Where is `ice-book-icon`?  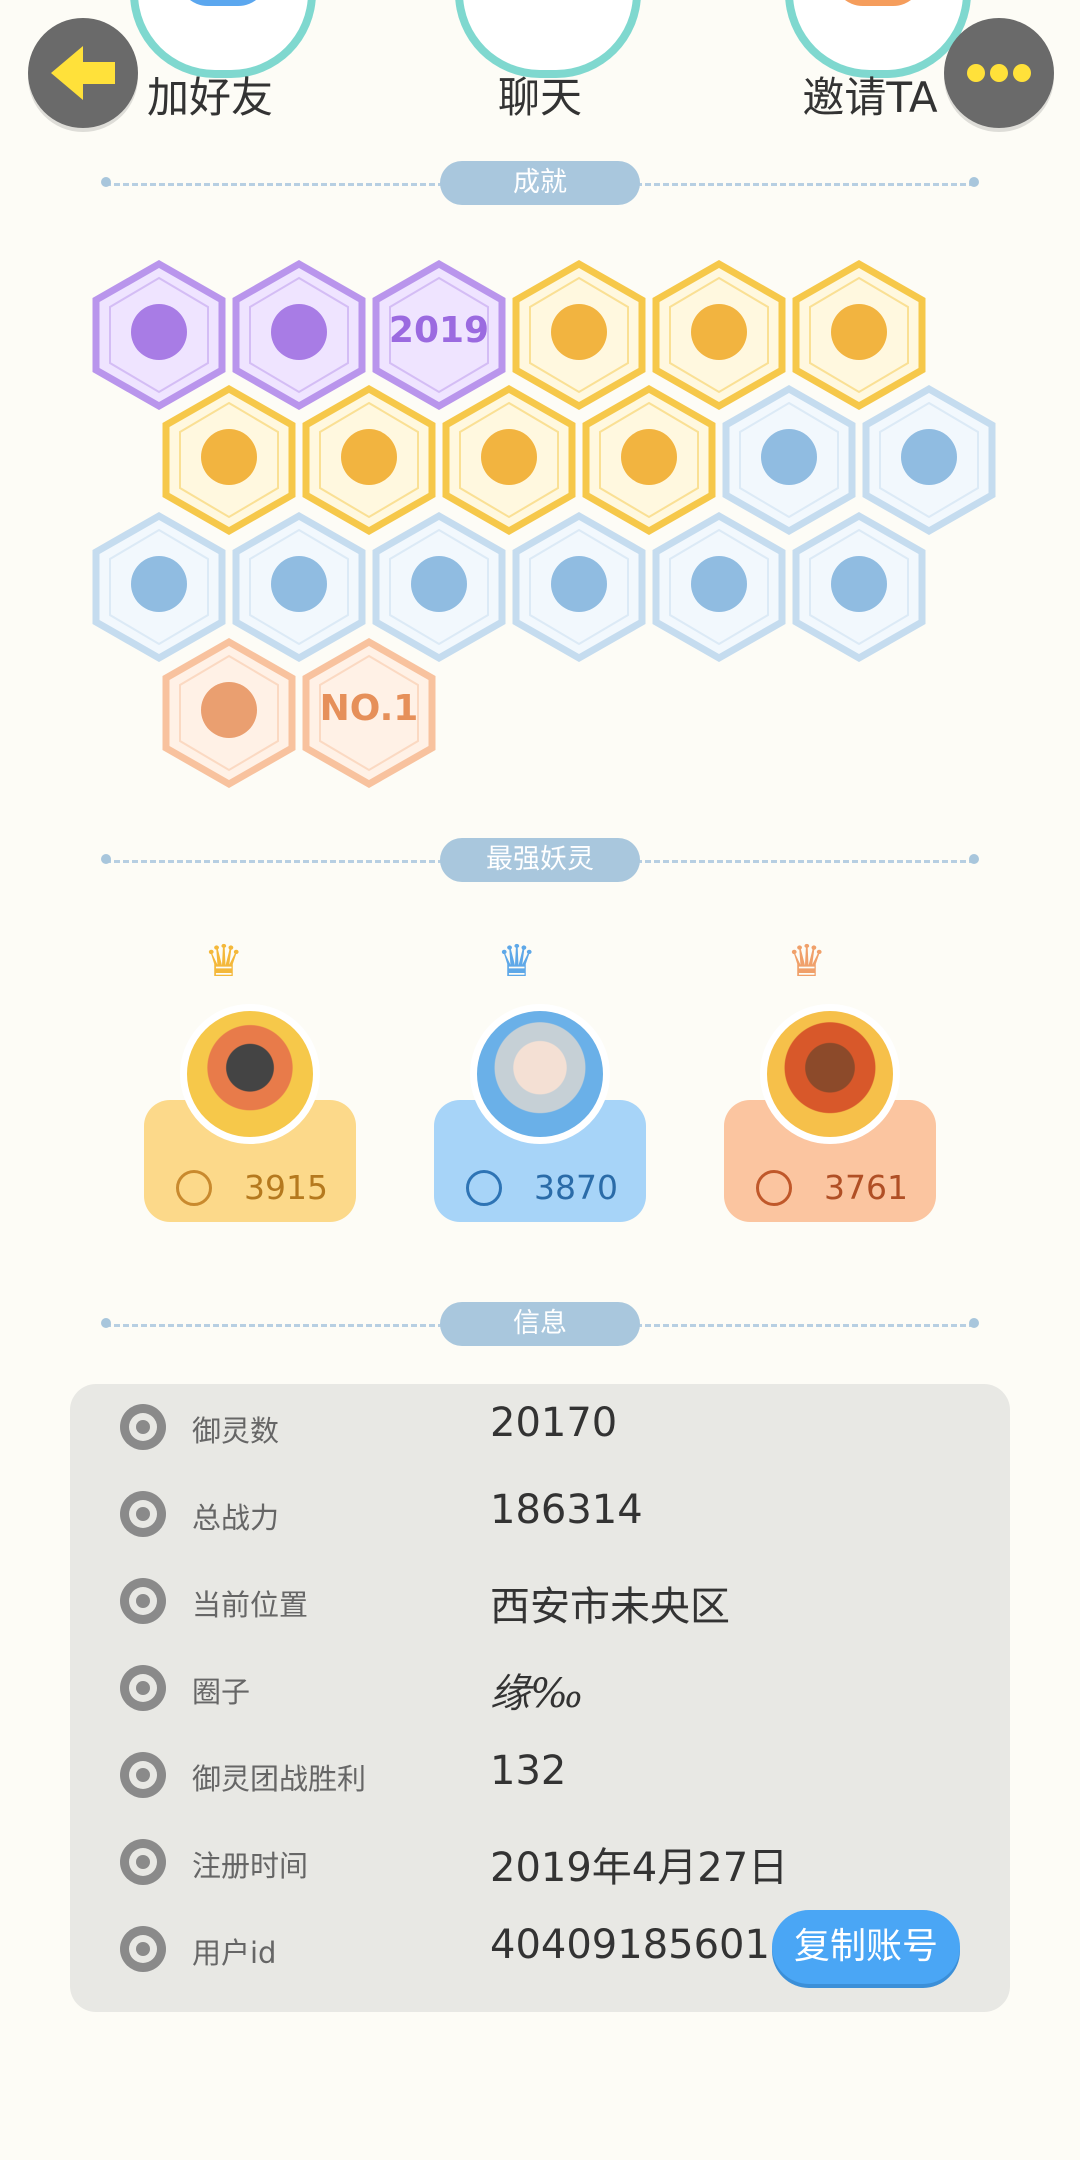
ice-book-icon is located at coordinates (579, 587).